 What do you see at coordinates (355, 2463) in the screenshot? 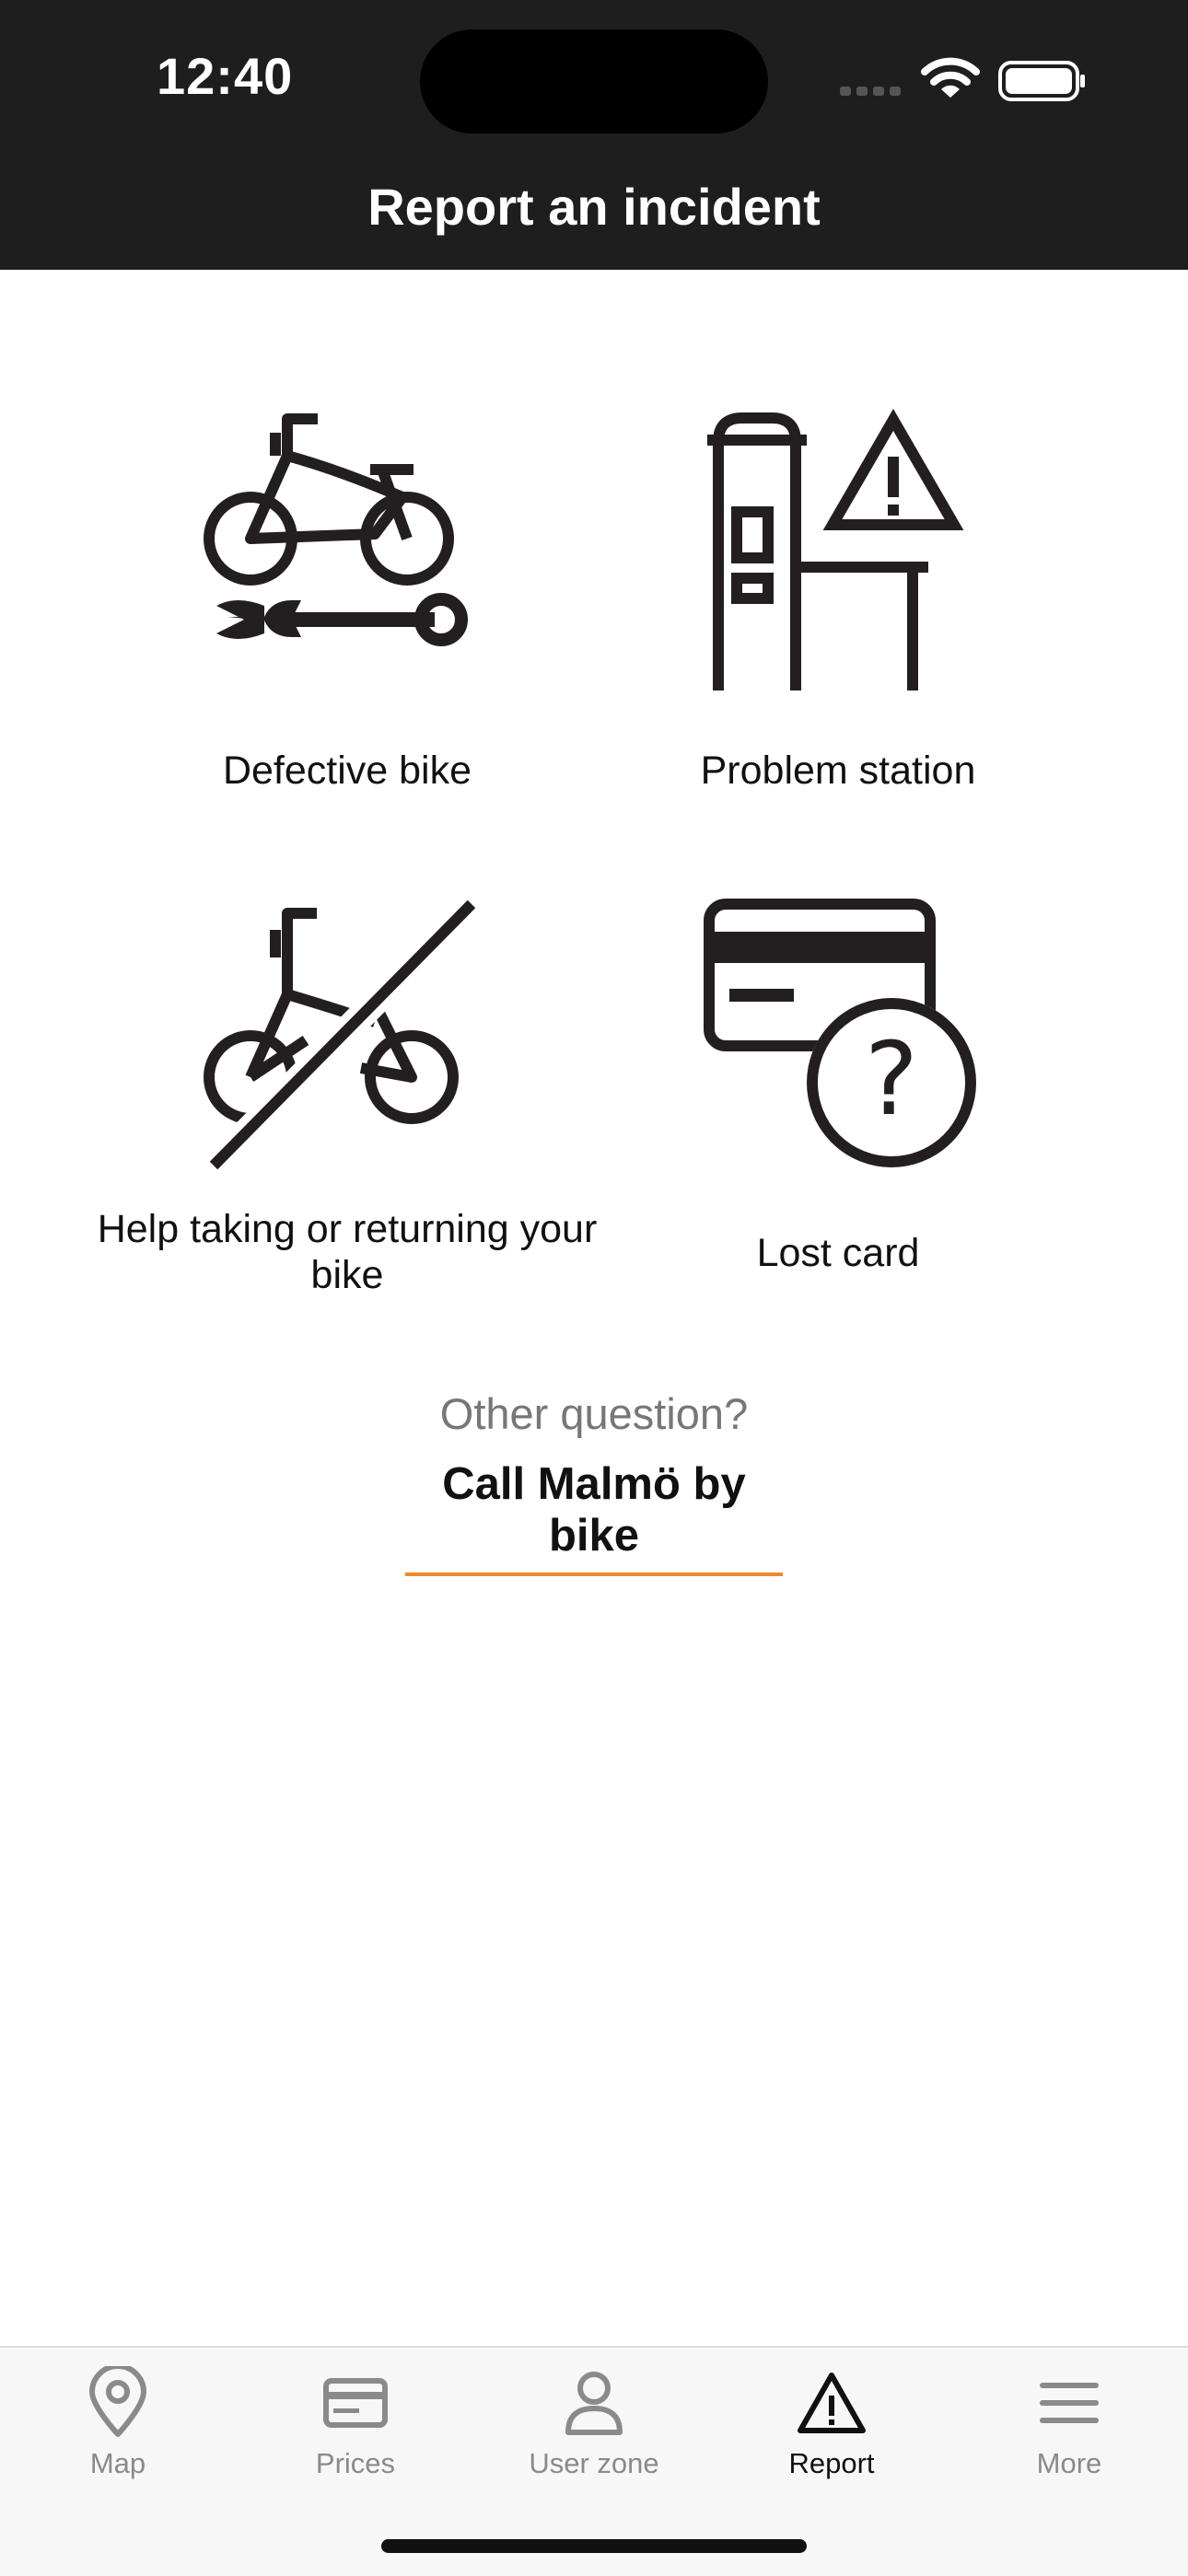
I see `tab-prices-label: Prices` at bounding box center [355, 2463].